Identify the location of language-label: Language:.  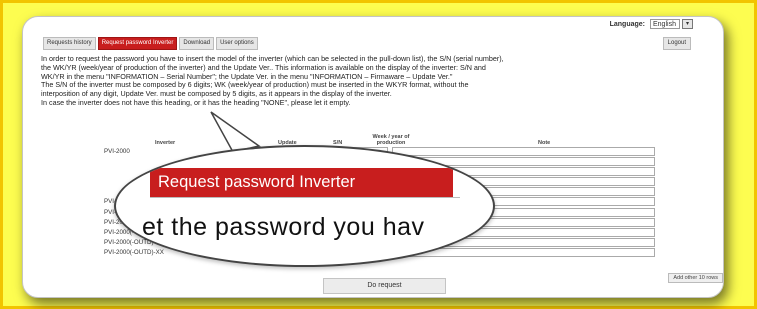
(627, 24).